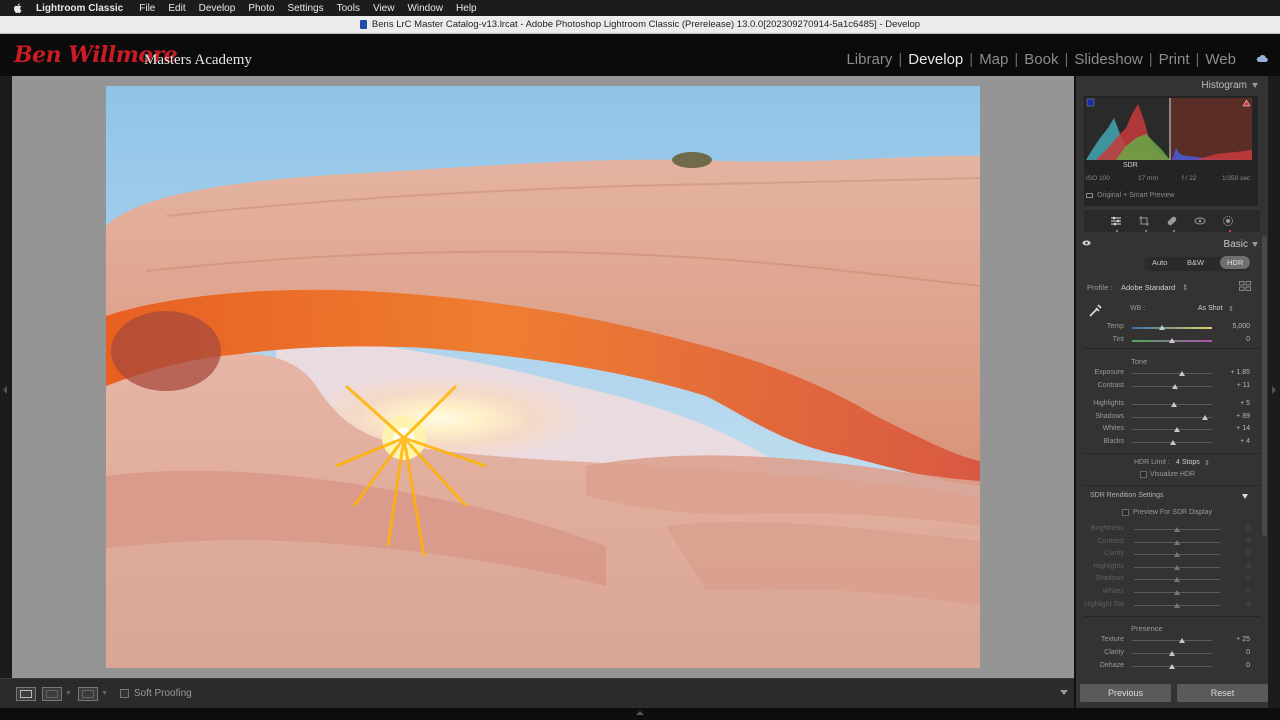 This screenshot has height=720, width=1280. What do you see at coordinates (1235, 553) in the screenshot?
I see `sdr-clarity-value: 0` at bounding box center [1235, 553].